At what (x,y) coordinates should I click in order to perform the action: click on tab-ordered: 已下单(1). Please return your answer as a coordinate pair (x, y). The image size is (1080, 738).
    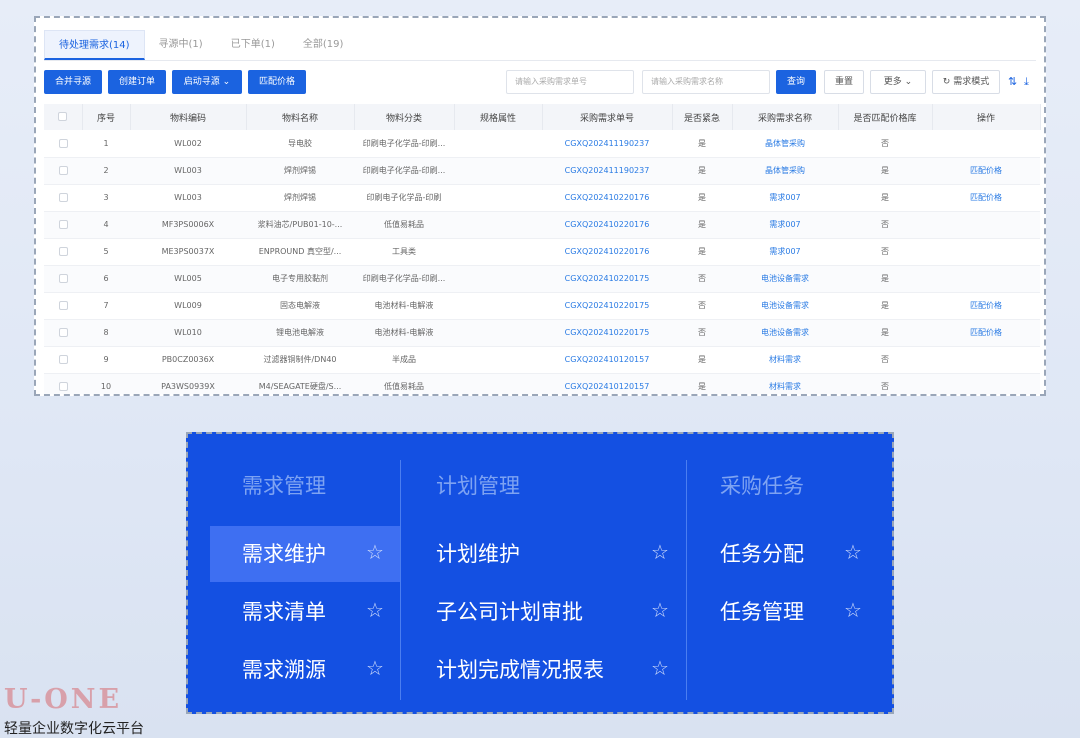
    Looking at the image, I should click on (253, 45).